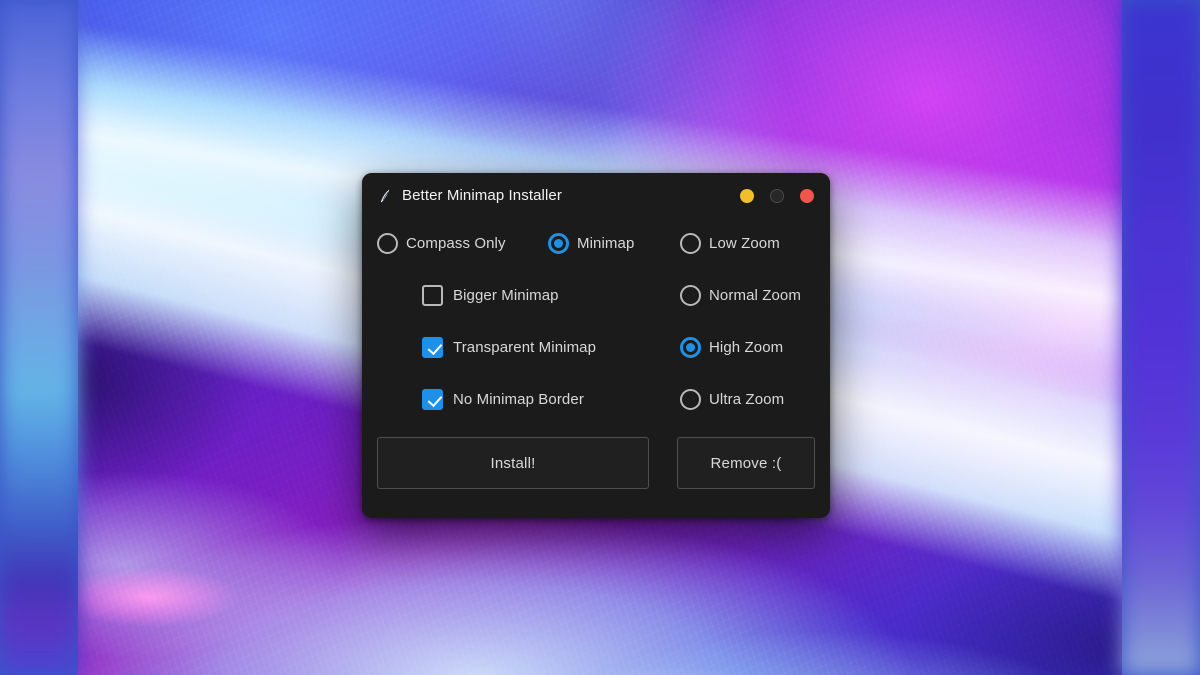 Image resolution: width=1200 pixels, height=675 pixels. I want to click on checkbox-bigger-minimap: Bigger Minimap, so click(490, 295).